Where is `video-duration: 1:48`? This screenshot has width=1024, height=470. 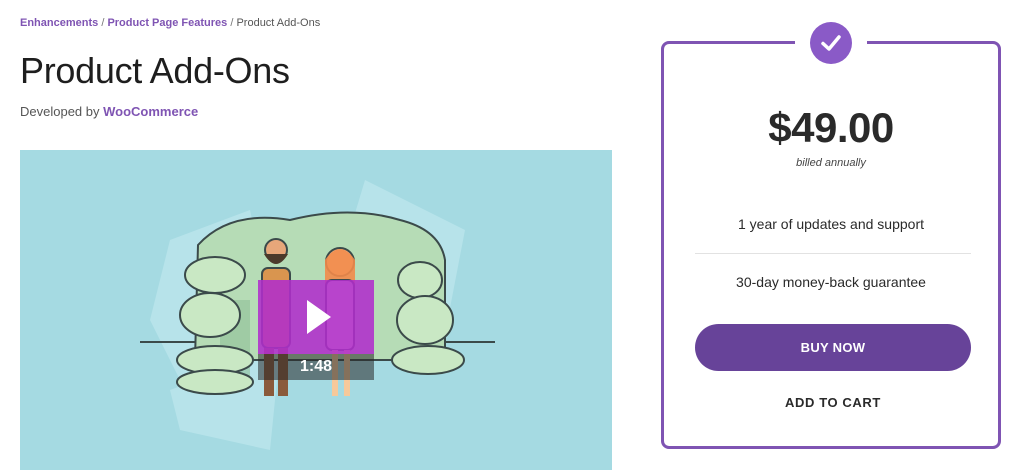
video-duration: 1:48 is located at coordinates (316, 367).